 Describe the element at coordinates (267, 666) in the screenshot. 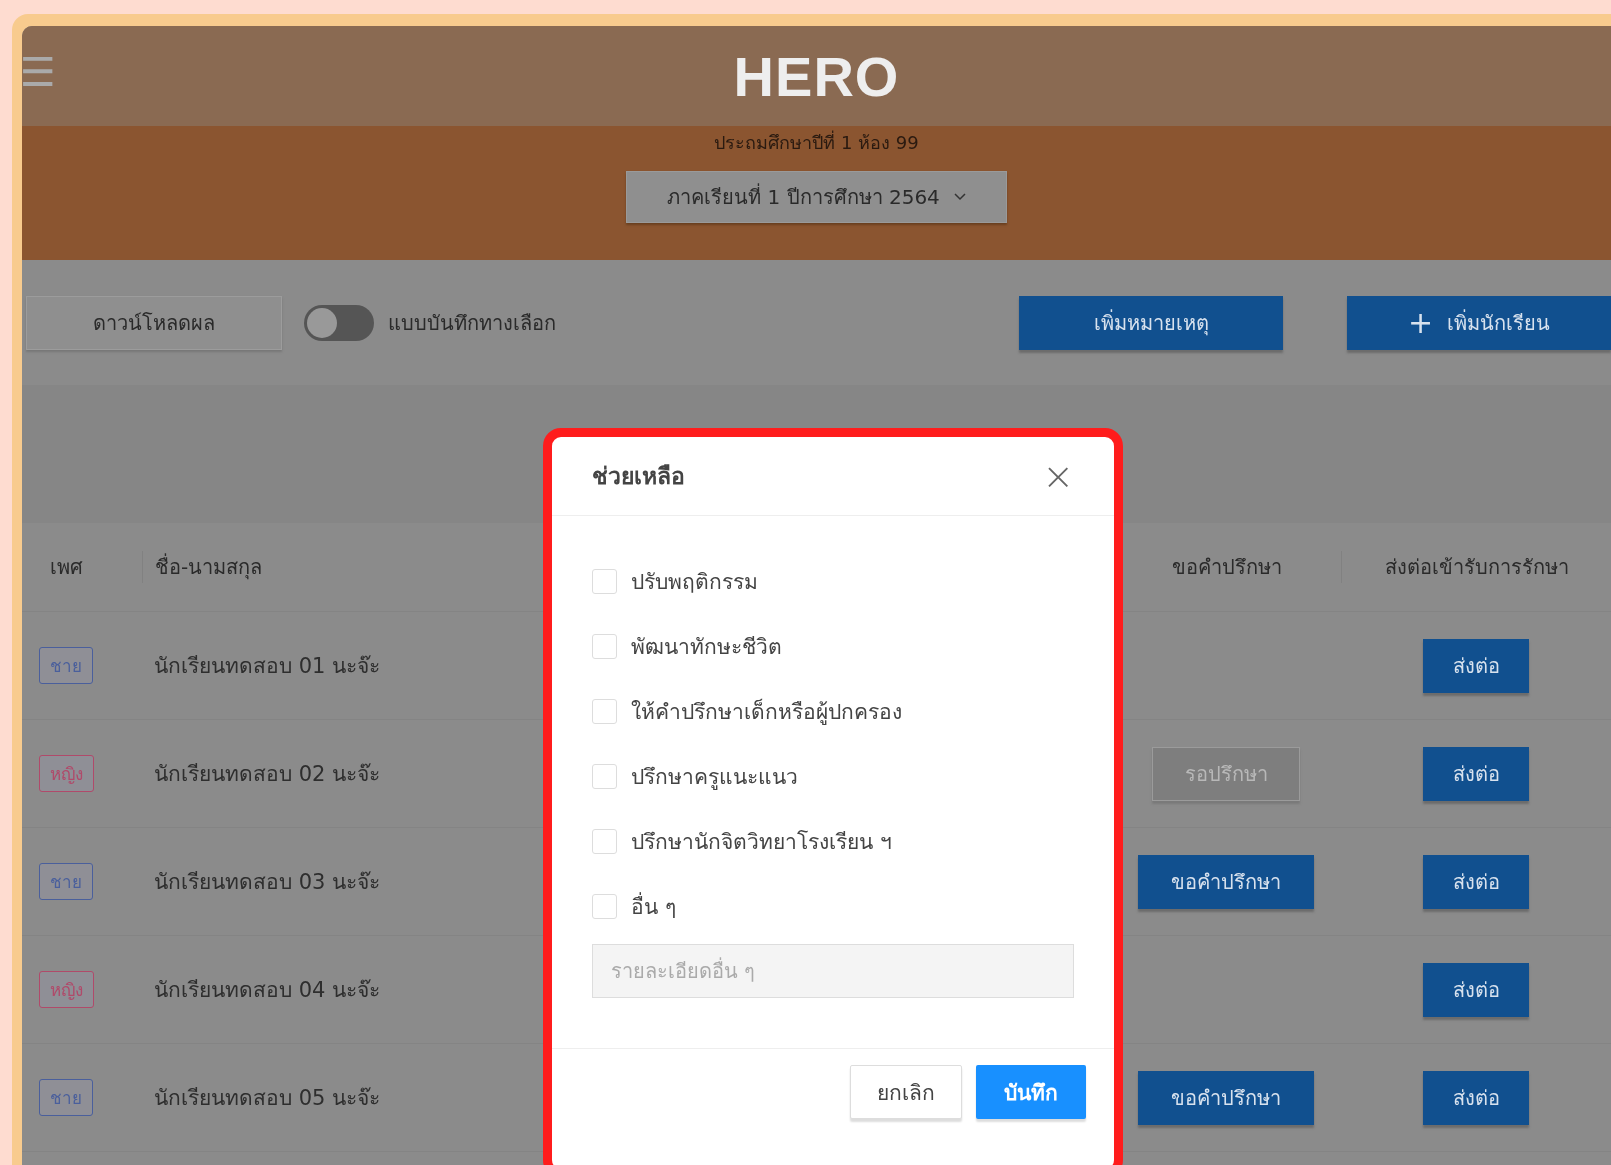

I see `student-name: นักเรียนทดสอบ 01 นะจ๊ะ` at that location.